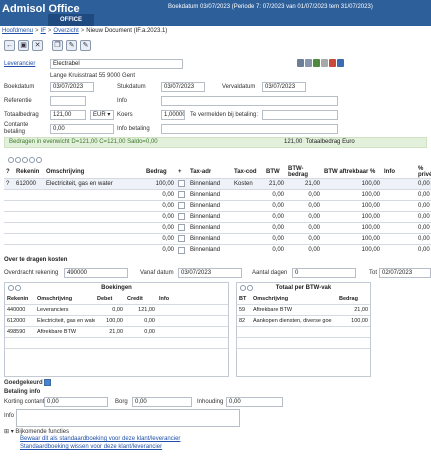  What do you see at coordinates (160, 184) in the screenshot?
I see `cell-bedrag: 100,00` at bounding box center [160, 184].